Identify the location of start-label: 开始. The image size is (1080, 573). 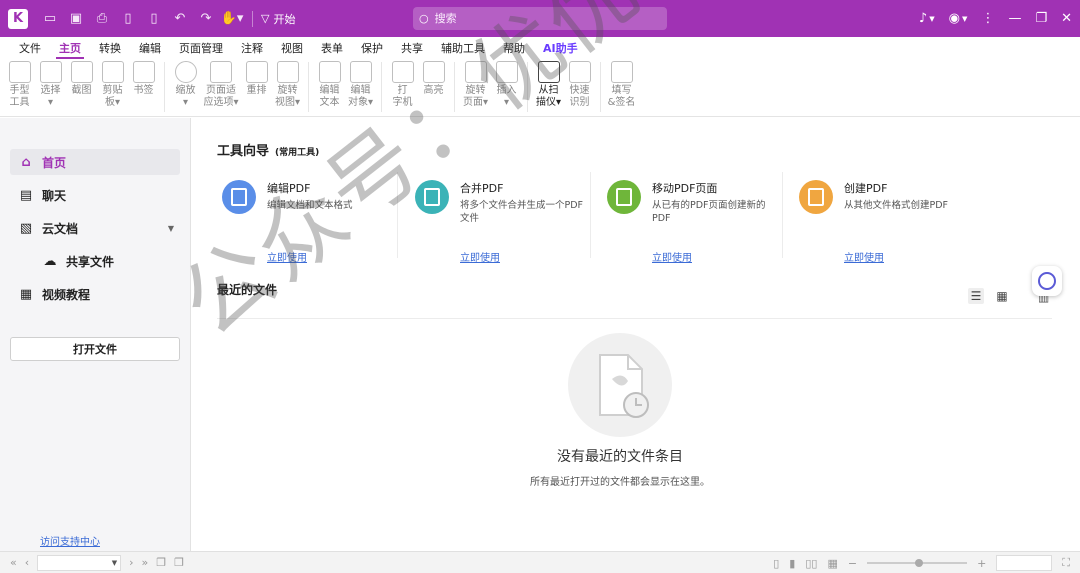
(284, 19).